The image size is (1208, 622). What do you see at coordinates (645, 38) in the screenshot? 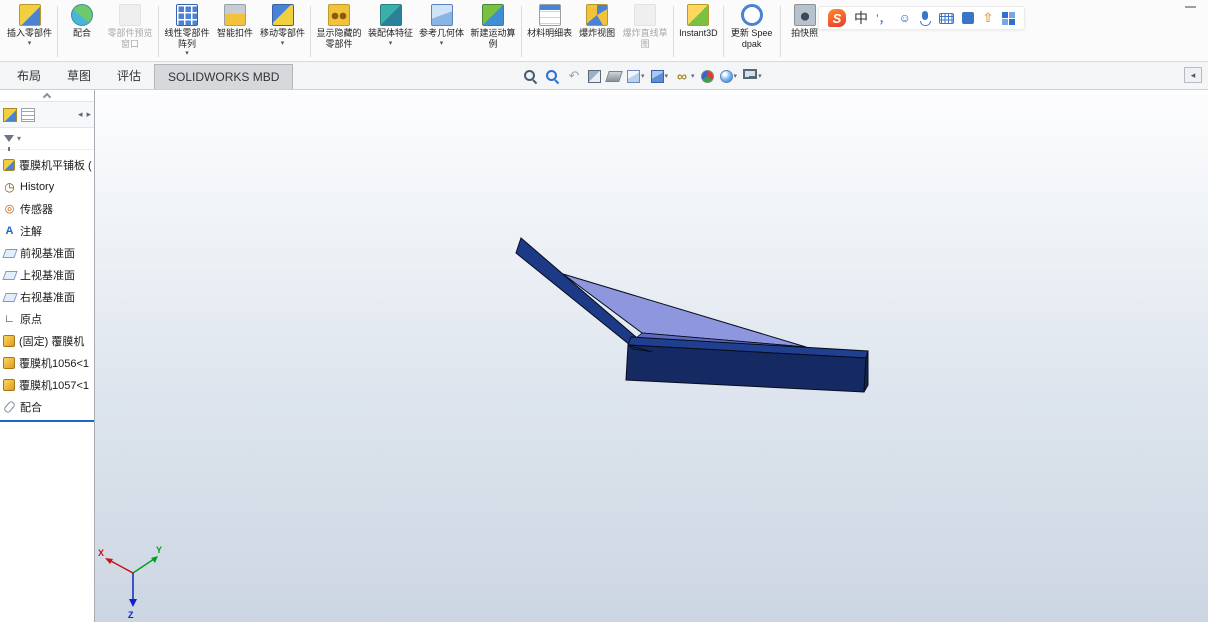
I see `ribbon-button-label: 爆炸直线草图` at bounding box center [645, 38].